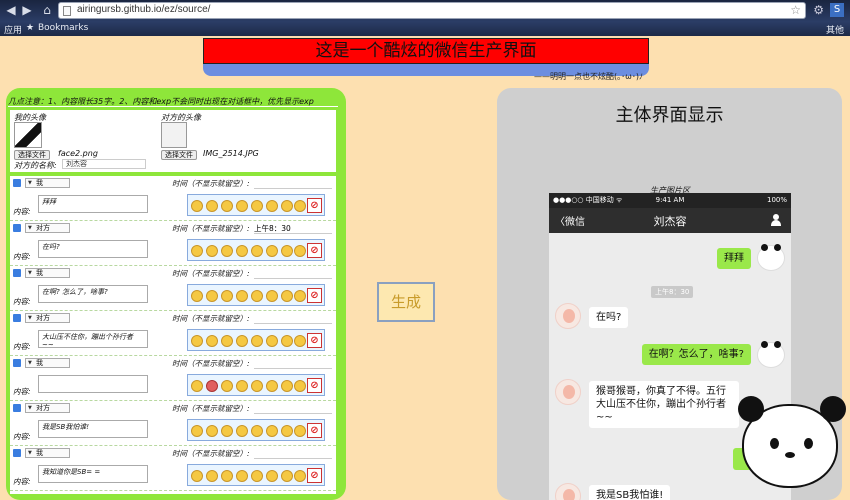 This screenshot has height=500, width=850. What do you see at coordinates (795, 10) in the screenshot?
I see `bookmark-star-icon: ☆` at bounding box center [795, 10].